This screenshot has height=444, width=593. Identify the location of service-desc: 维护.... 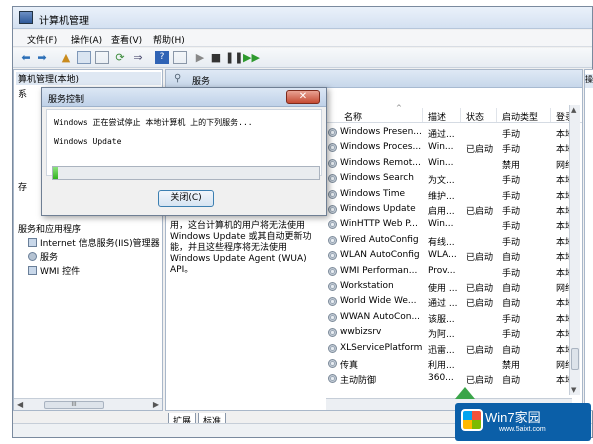
(441, 196).